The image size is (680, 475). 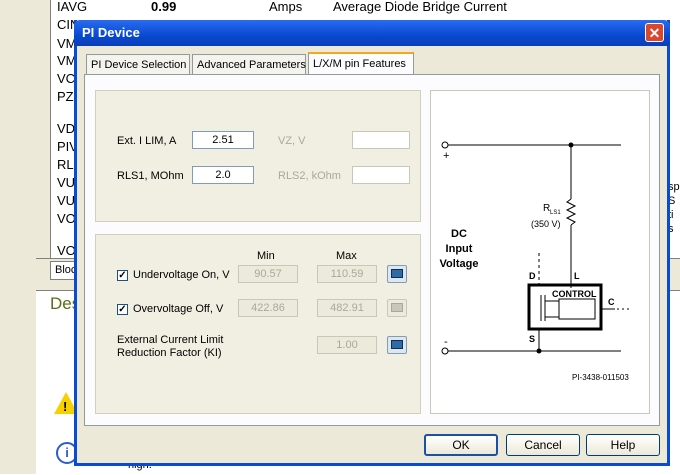 I want to click on param-name: VD, so click(x=66, y=128).